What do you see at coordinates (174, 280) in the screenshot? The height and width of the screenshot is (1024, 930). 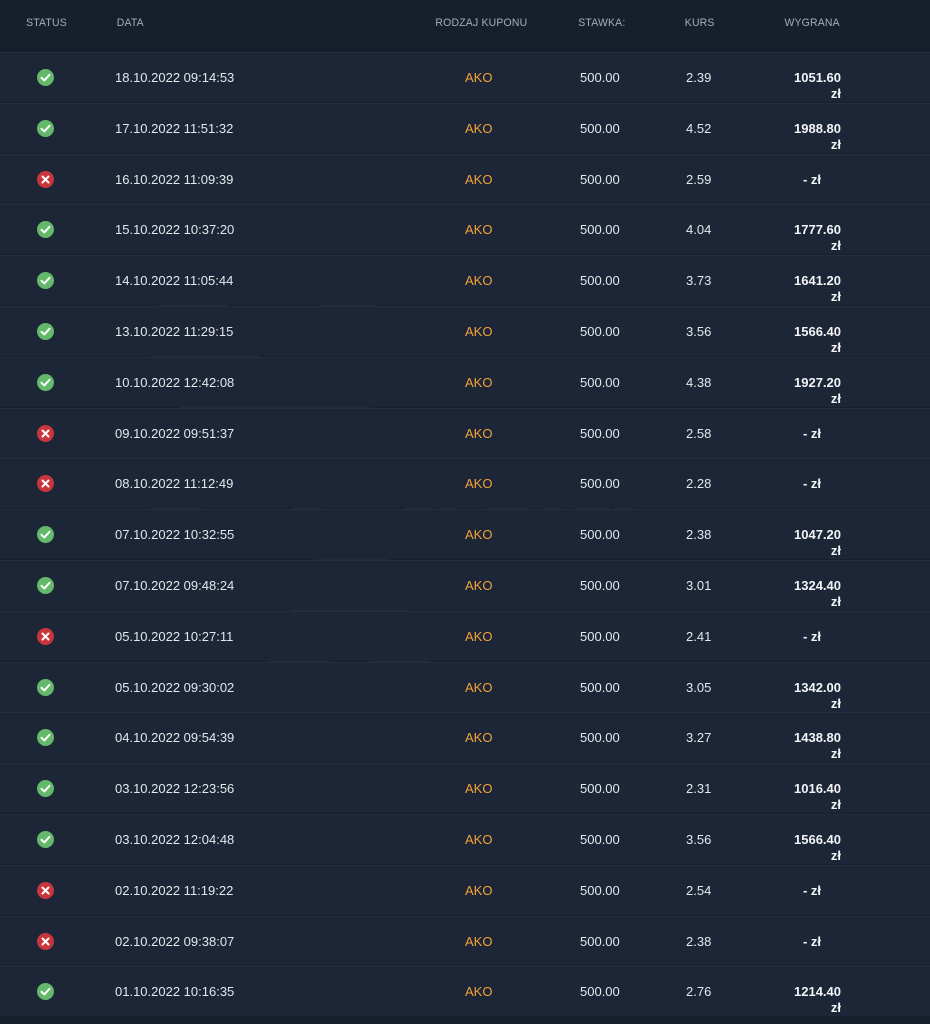 I see `row-date: 14.10.2022 11:05:44` at bounding box center [174, 280].